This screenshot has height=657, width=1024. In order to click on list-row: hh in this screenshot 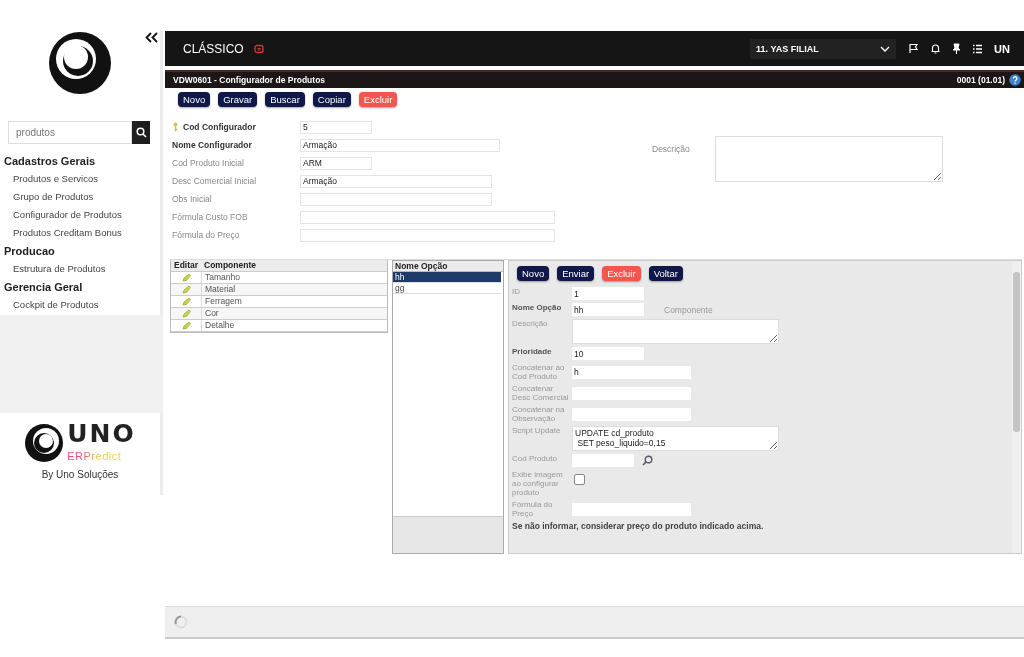, I will do `click(447, 277)`.